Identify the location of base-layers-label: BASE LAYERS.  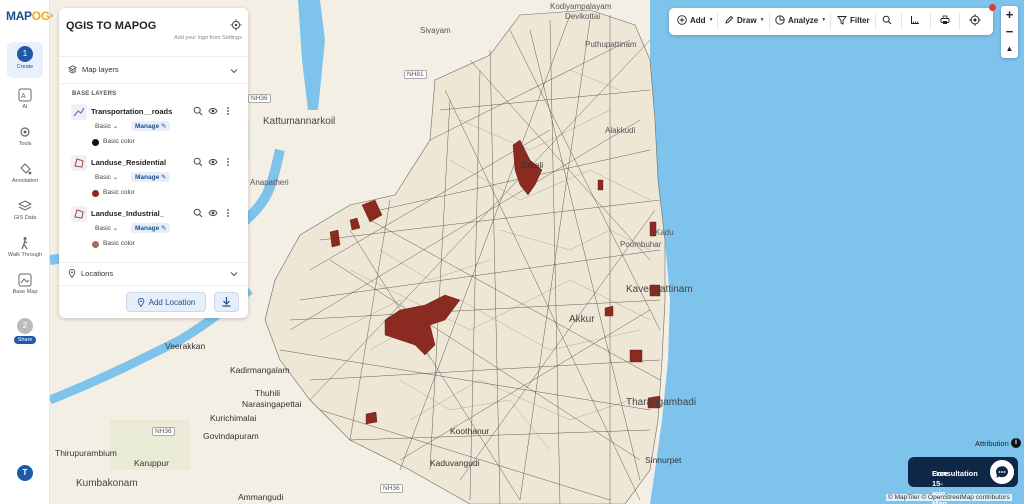
(94, 94).